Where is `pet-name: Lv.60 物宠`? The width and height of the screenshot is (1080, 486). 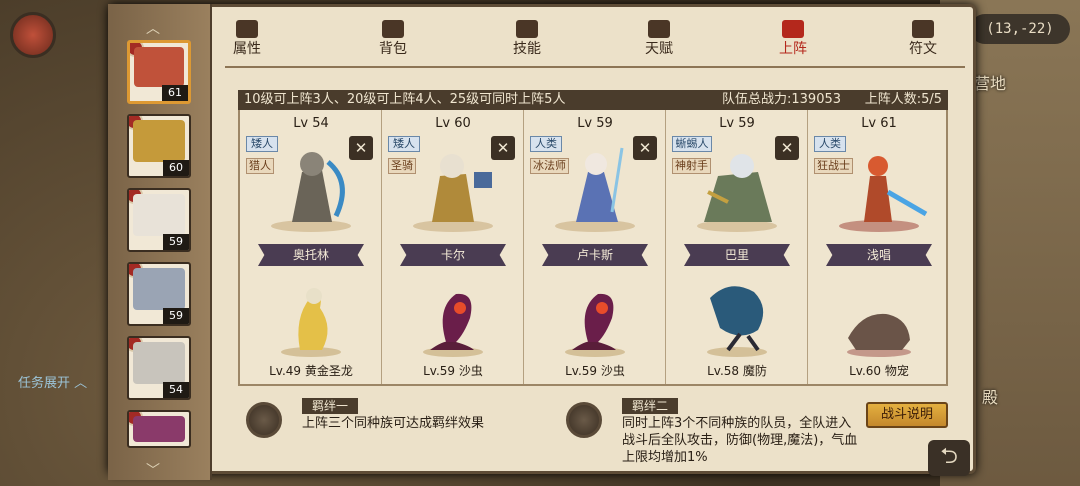 pet-name: Lv.60 物宠 is located at coordinates (879, 371).